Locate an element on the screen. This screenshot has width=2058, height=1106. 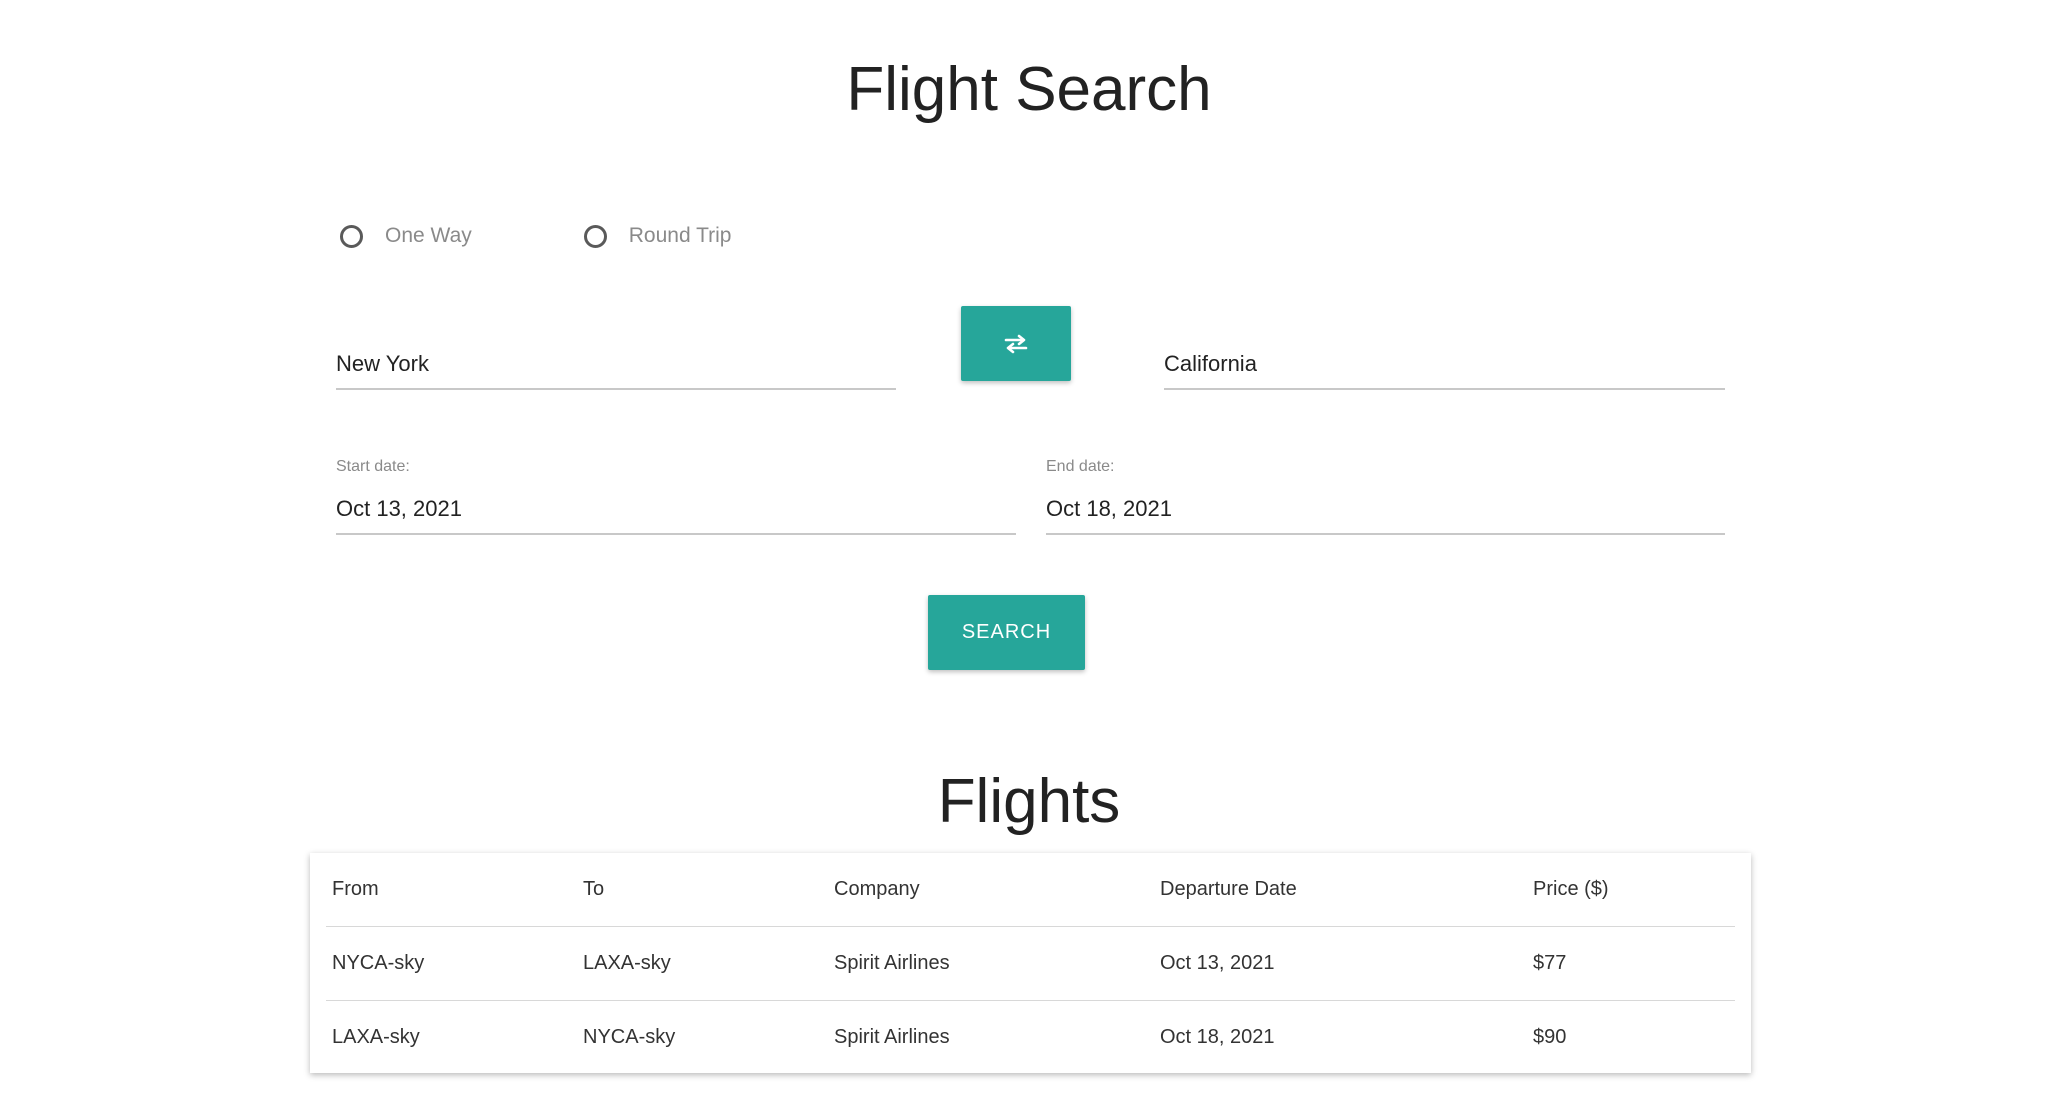
column-header-departure-date: Departure Date is located at coordinates (1340, 890).